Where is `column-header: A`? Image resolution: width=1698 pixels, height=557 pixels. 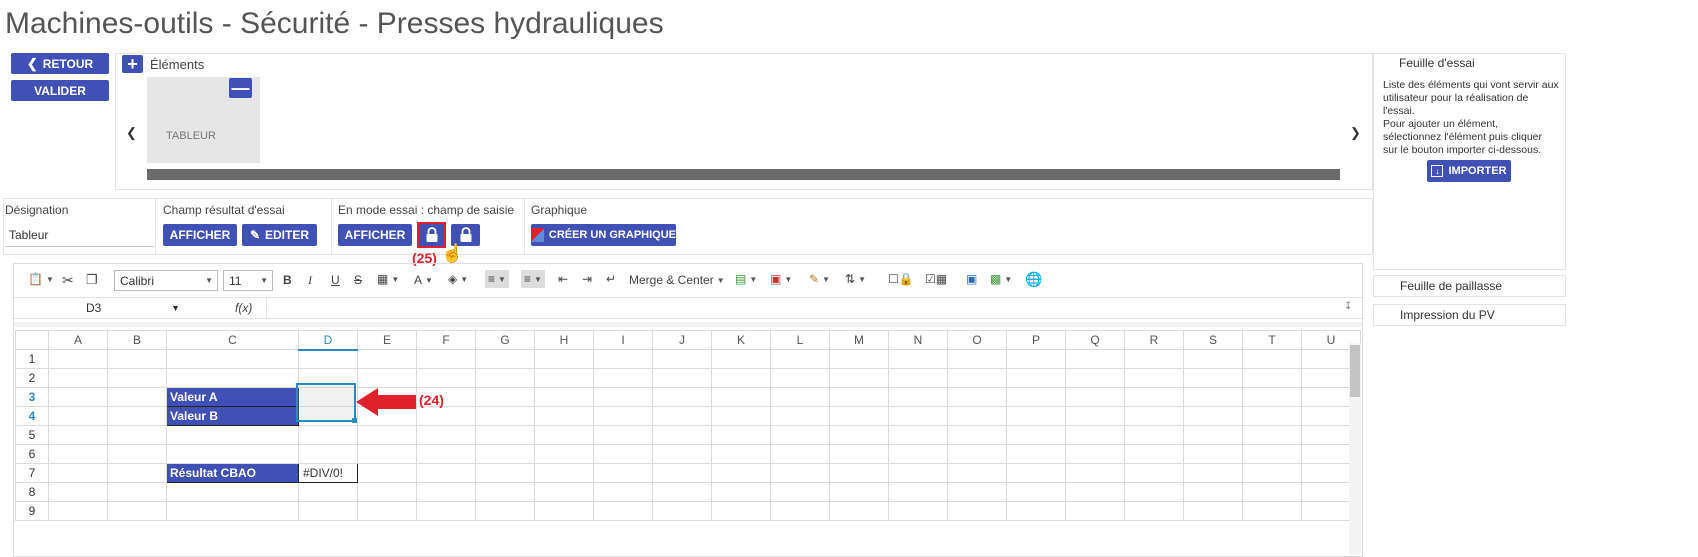
column-header: A is located at coordinates (78, 340).